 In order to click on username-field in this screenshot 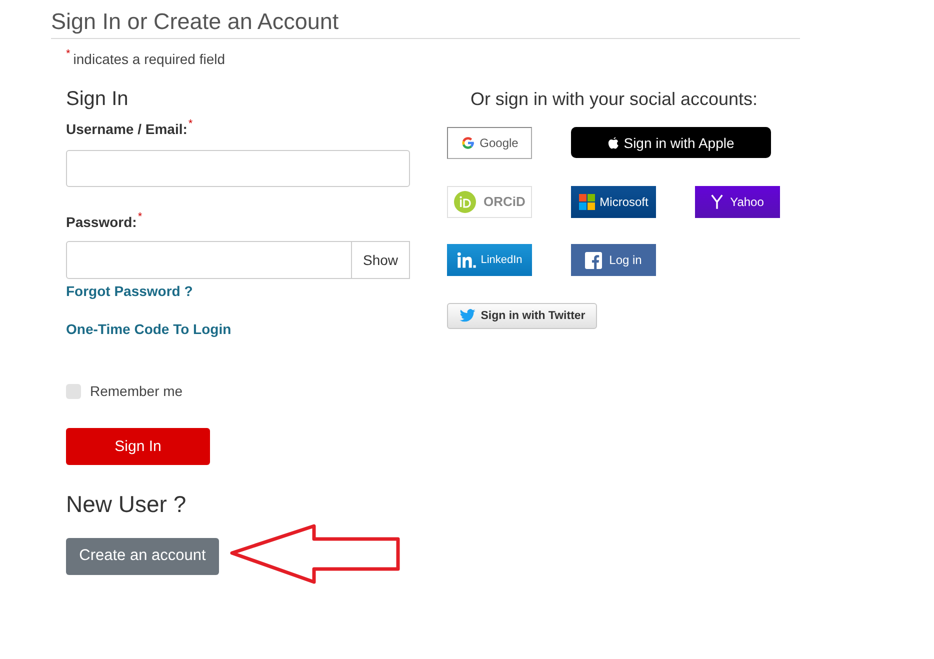, I will do `click(238, 168)`.